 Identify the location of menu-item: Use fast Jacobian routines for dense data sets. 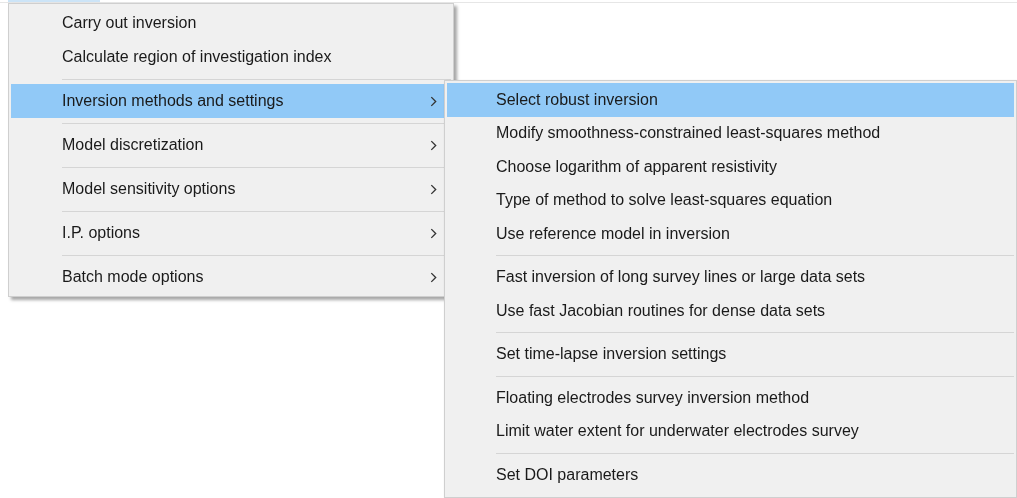
(730, 311).